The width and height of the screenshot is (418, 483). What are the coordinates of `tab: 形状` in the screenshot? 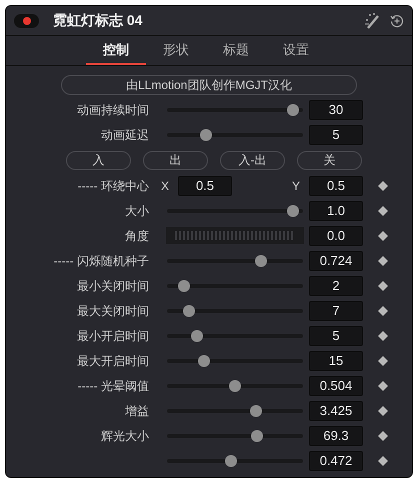 It's located at (176, 50).